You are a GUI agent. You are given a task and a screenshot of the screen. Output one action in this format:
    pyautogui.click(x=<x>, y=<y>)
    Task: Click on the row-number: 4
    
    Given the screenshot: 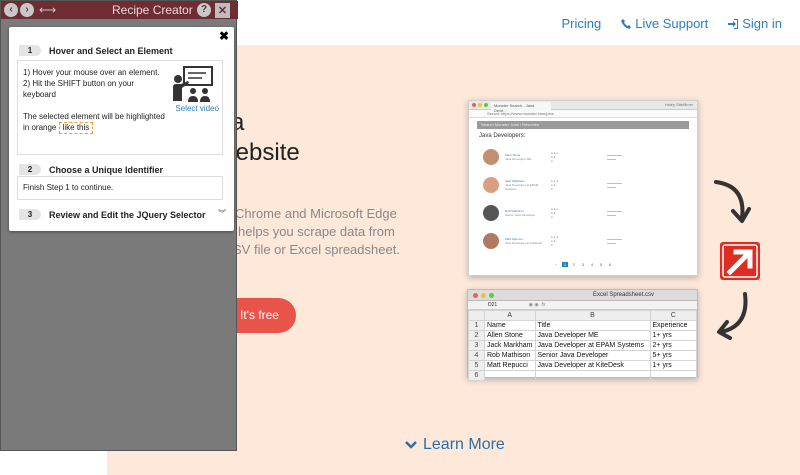 What is the action you would take?
    pyautogui.click(x=476, y=355)
    